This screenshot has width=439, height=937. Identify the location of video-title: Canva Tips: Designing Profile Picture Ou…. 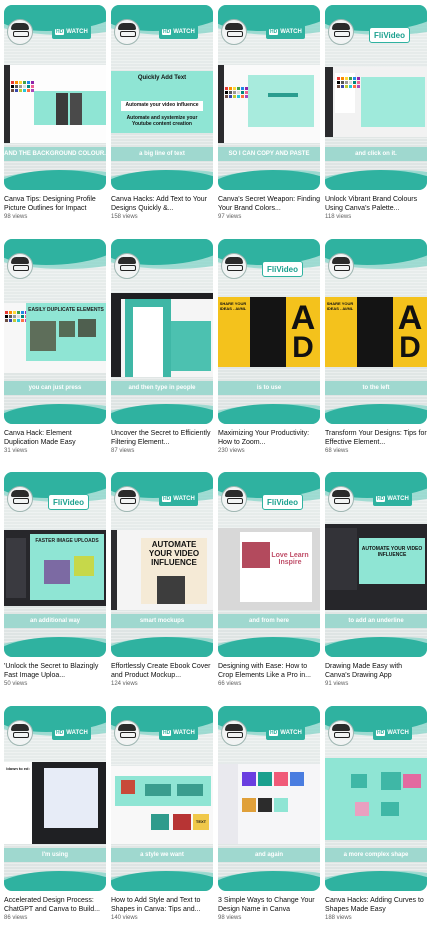
(55, 204).